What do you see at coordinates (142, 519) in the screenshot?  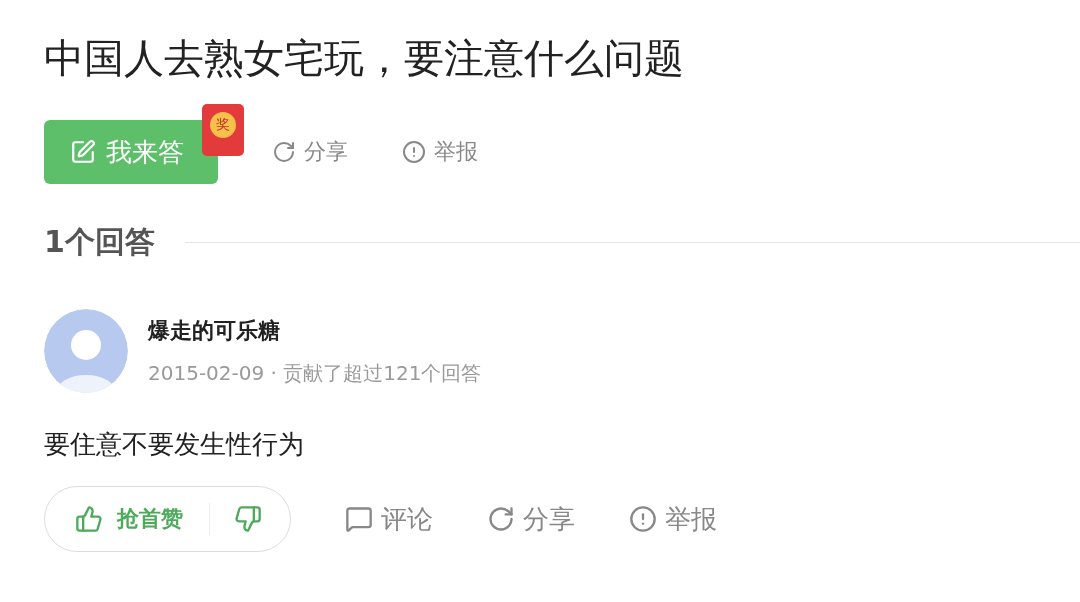 I see `upvote-button: 抢首赞` at bounding box center [142, 519].